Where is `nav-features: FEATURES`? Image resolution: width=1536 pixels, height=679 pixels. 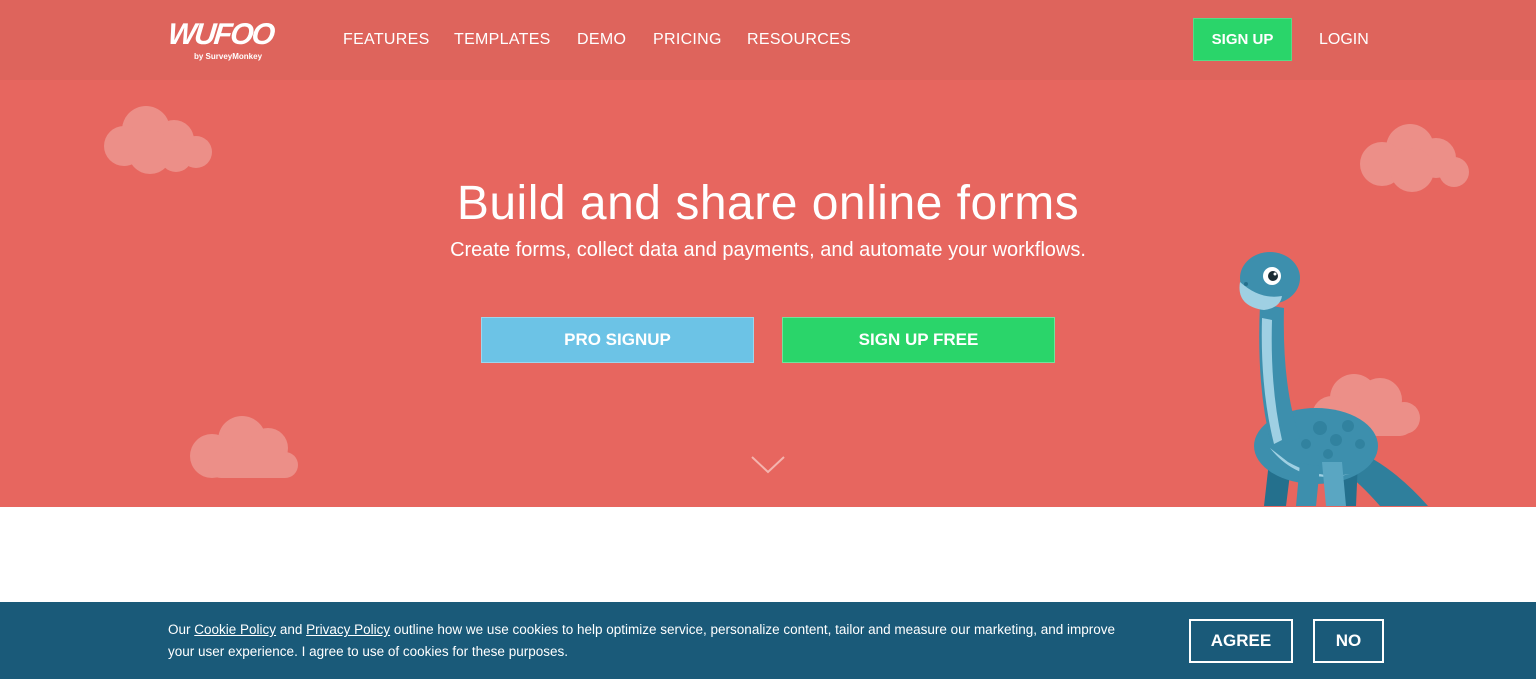 nav-features: FEATURES is located at coordinates (386, 40).